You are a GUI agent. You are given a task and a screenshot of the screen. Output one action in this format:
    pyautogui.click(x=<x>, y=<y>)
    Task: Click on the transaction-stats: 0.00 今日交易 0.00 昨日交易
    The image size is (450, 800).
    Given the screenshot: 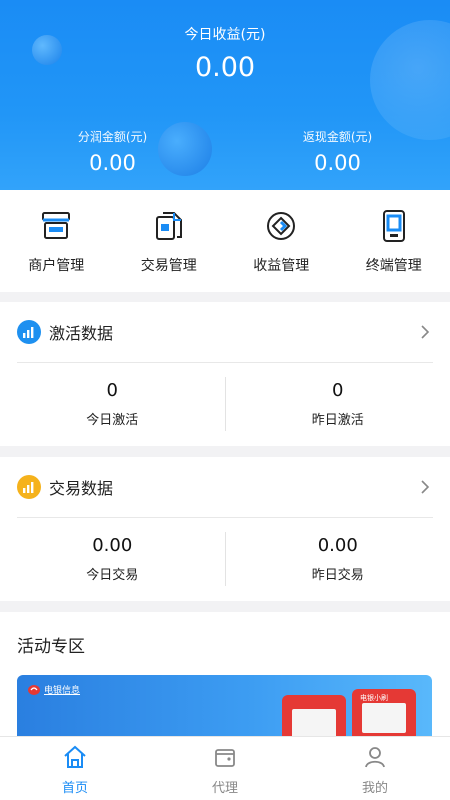 What is the action you would take?
    pyautogui.click(x=225, y=559)
    